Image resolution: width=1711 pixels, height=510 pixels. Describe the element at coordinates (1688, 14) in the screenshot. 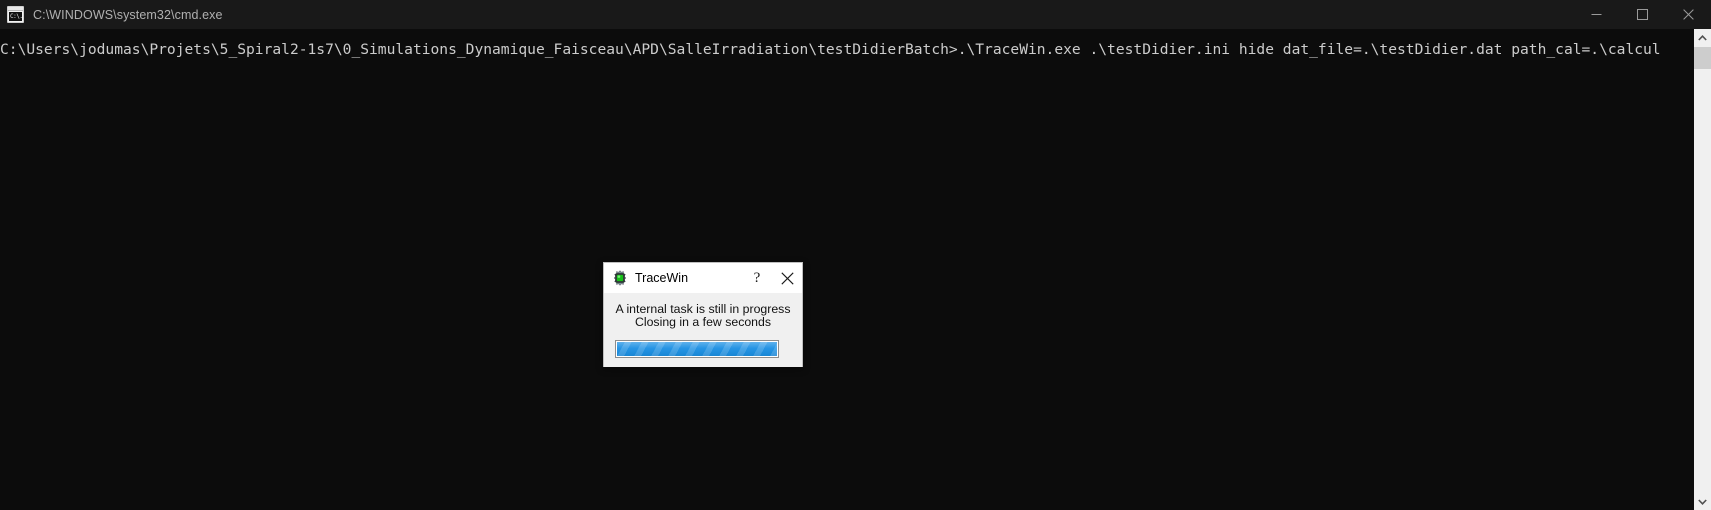

I see `close-button` at that location.